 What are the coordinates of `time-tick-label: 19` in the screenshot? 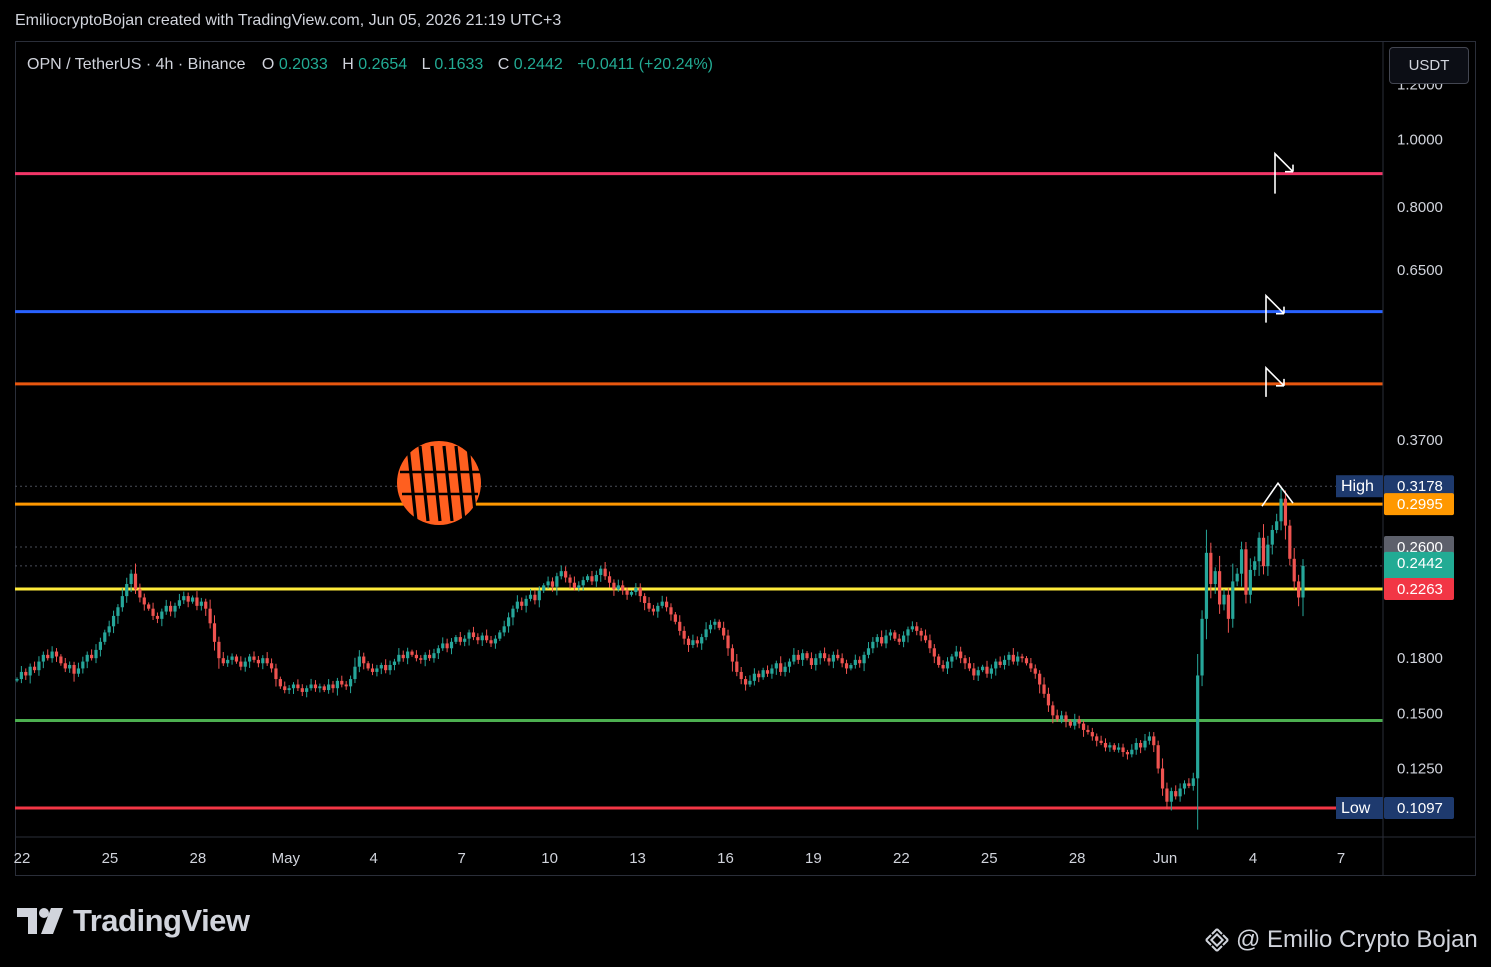 It's located at (813, 858).